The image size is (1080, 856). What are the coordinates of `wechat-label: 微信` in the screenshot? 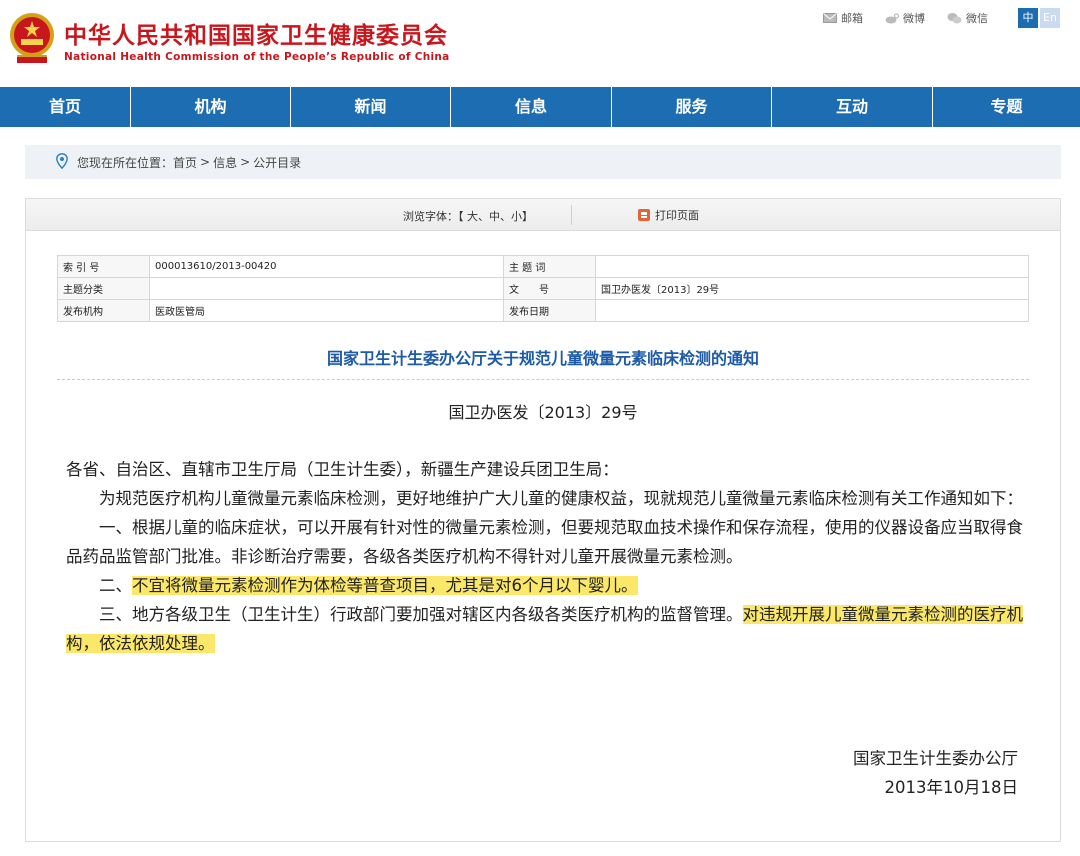 It's located at (977, 18).